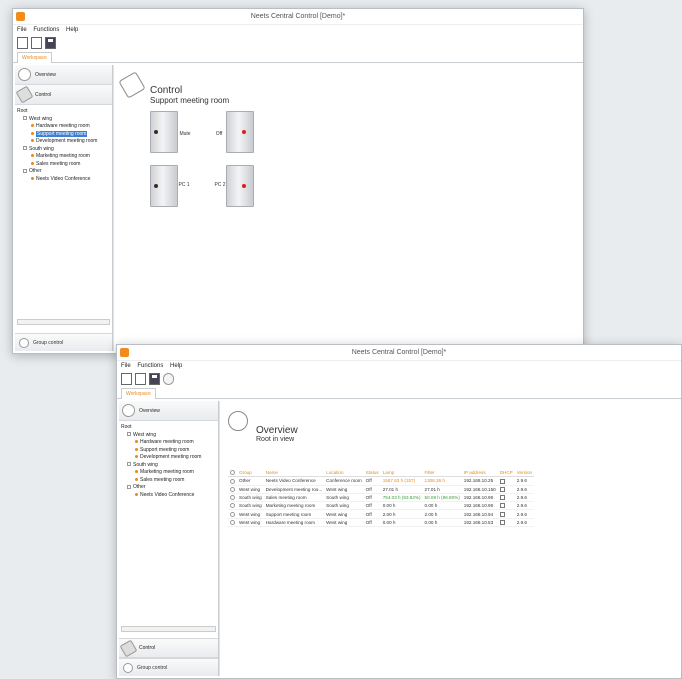 This screenshot has height=679, width=682. Describe the element at coordinates (344, 473) in the screenshot. I see `column-header: Location` at that location.